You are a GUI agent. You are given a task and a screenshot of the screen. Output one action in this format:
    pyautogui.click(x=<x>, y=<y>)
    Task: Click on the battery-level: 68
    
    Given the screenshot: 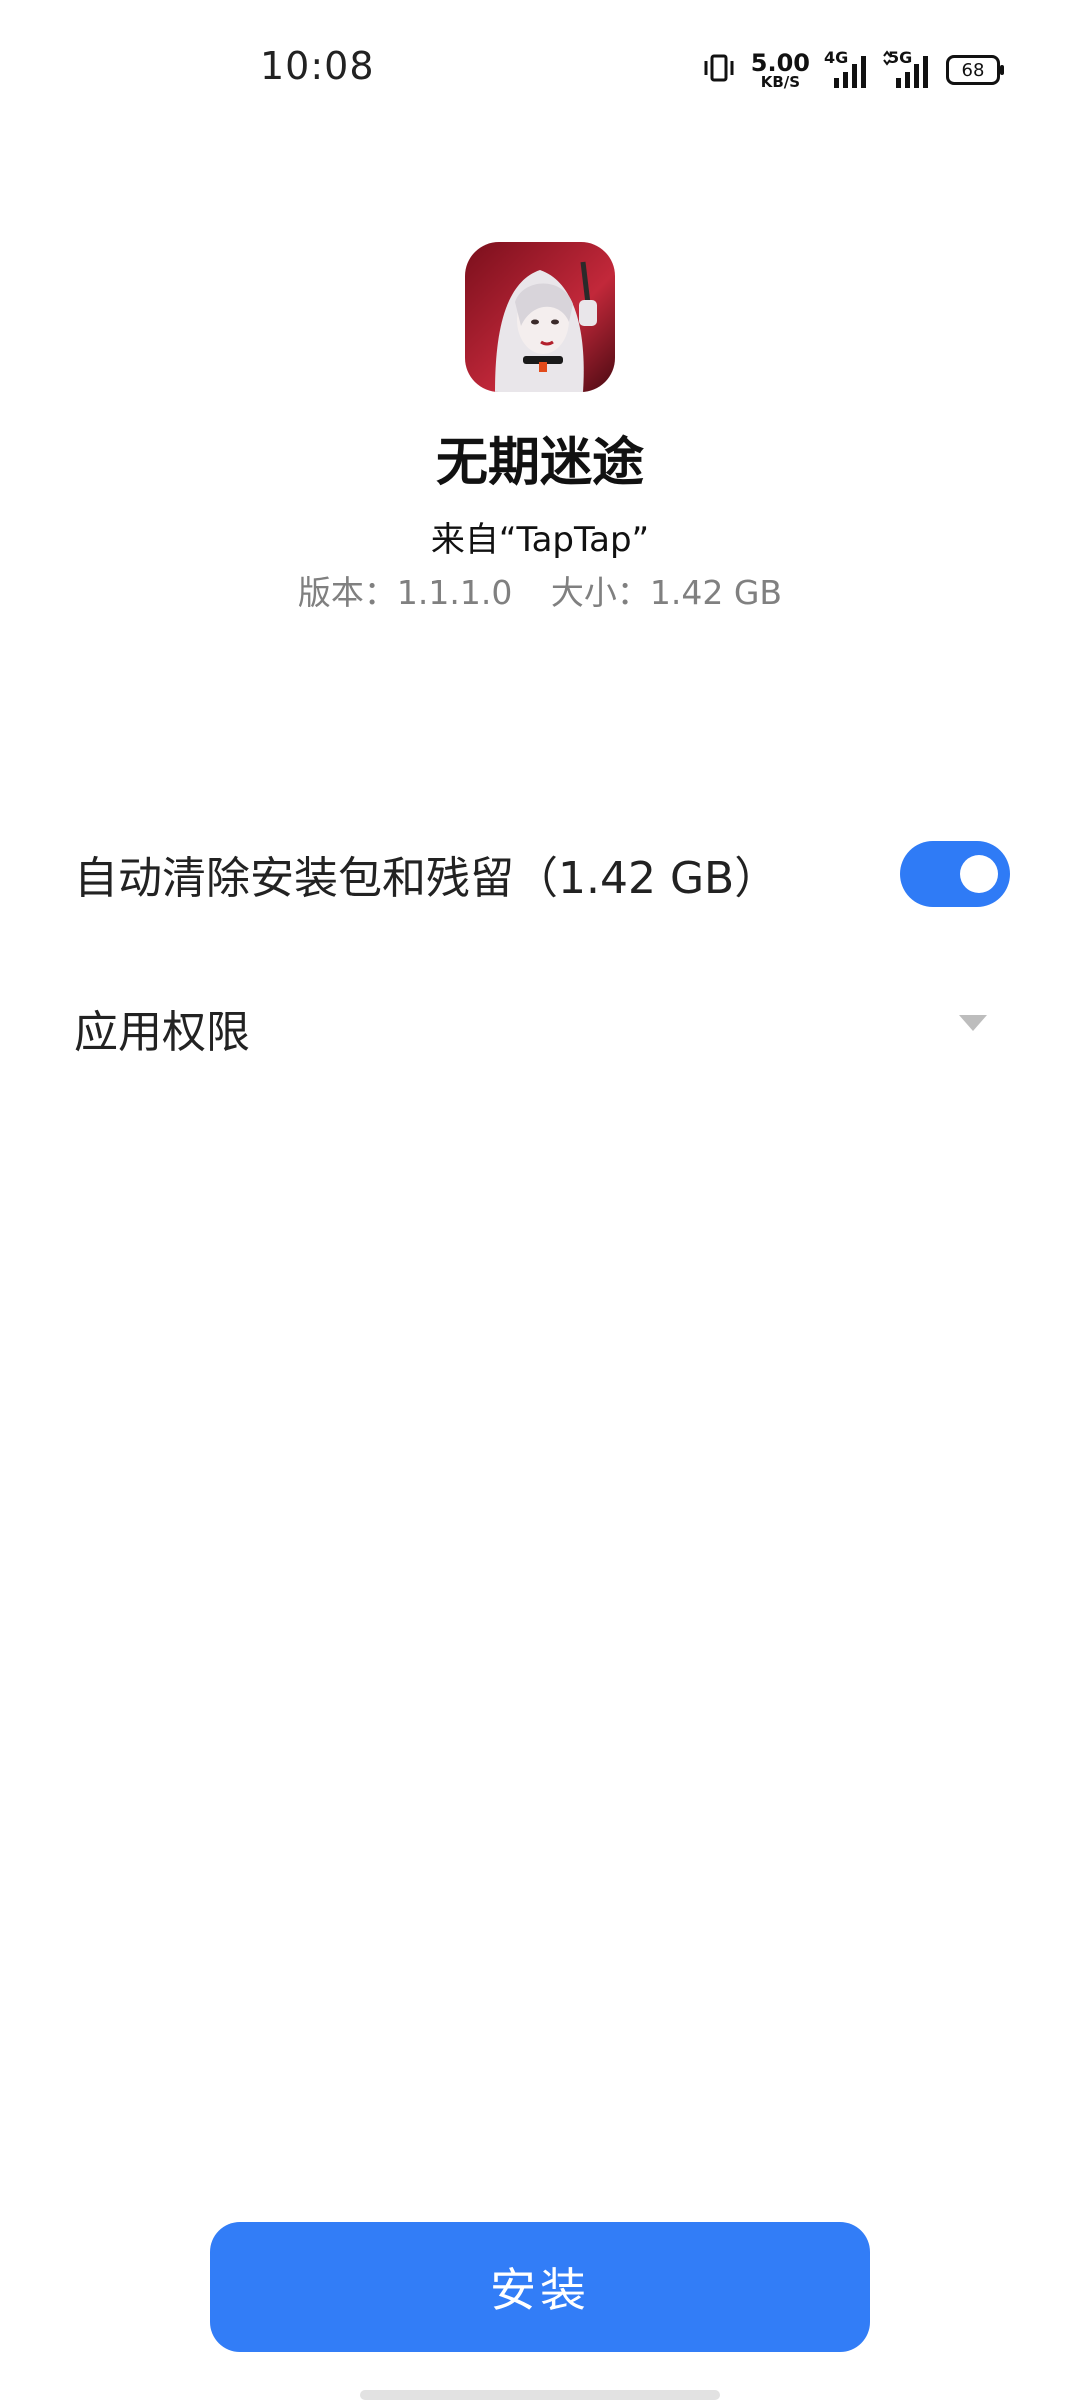 What is the action you would take?
    pyautogui.click(x=973, y=70)
    